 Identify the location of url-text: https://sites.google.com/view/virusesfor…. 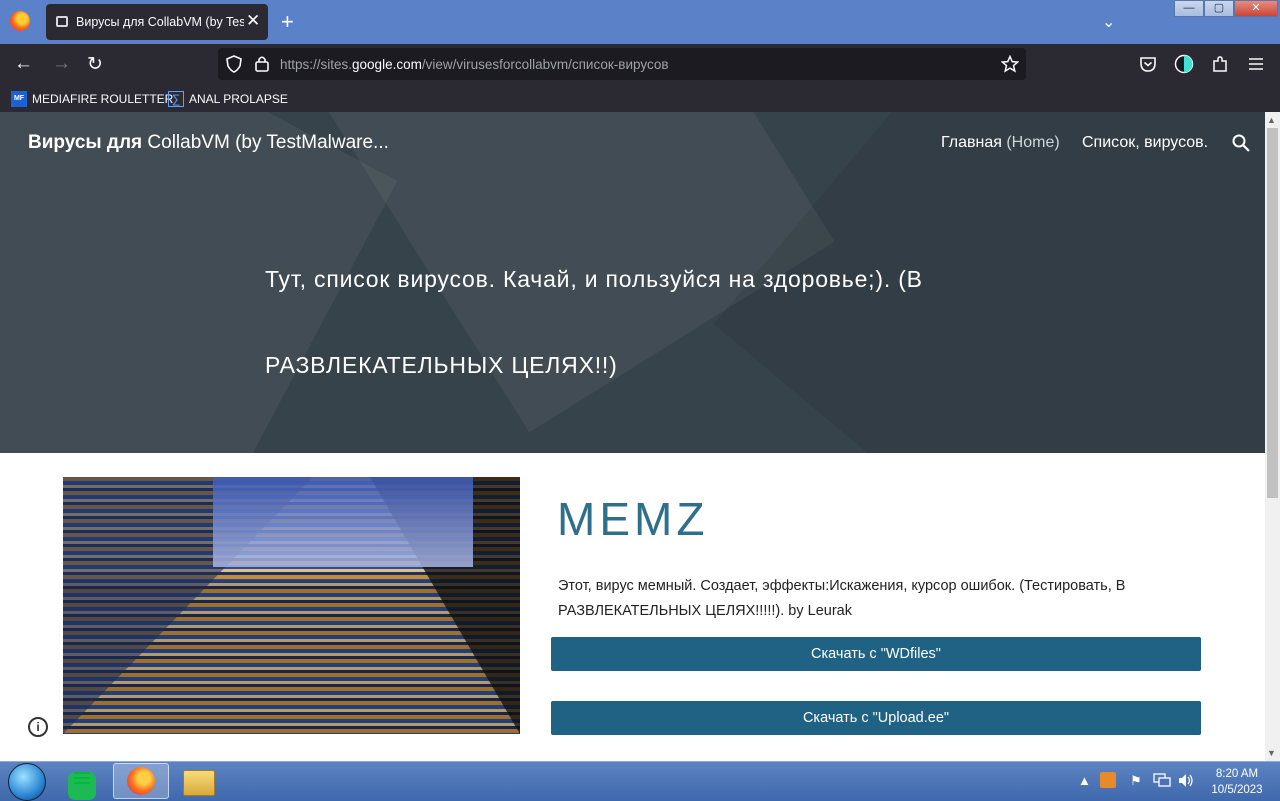
(474, 64).